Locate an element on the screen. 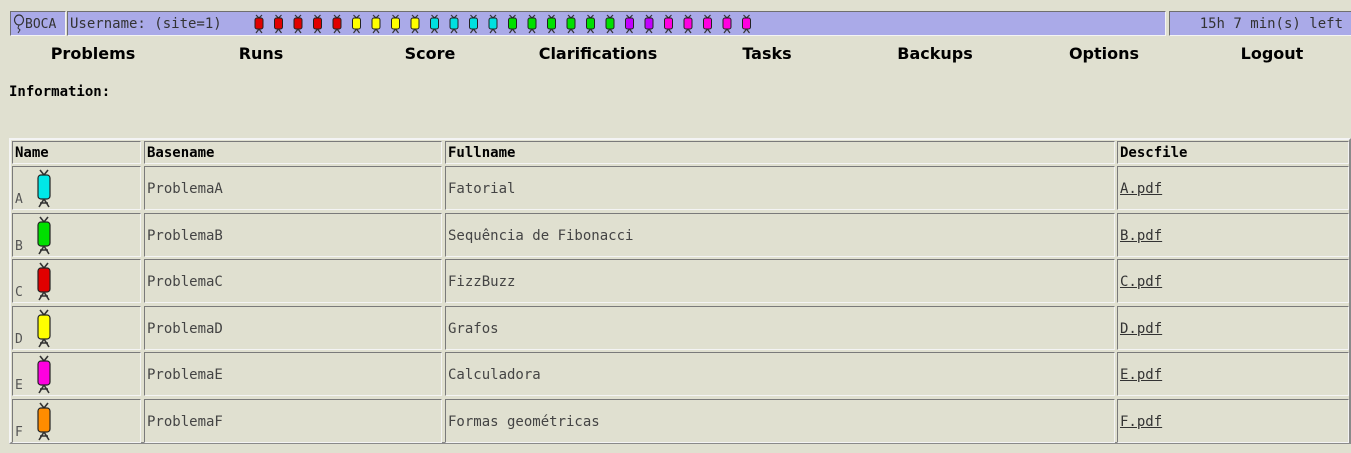  username-bar: Username: (site=1) is located at coordinates (616, 23).